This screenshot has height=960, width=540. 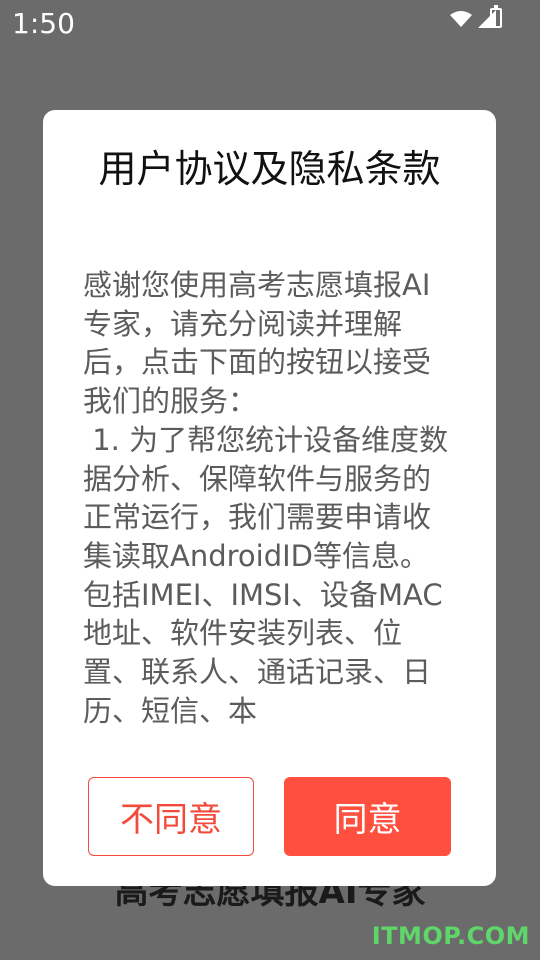 What do you see at coordinates (367, 816) in the screenshot?
I see `agree-button: 同意` at bounding box center [367, 816].